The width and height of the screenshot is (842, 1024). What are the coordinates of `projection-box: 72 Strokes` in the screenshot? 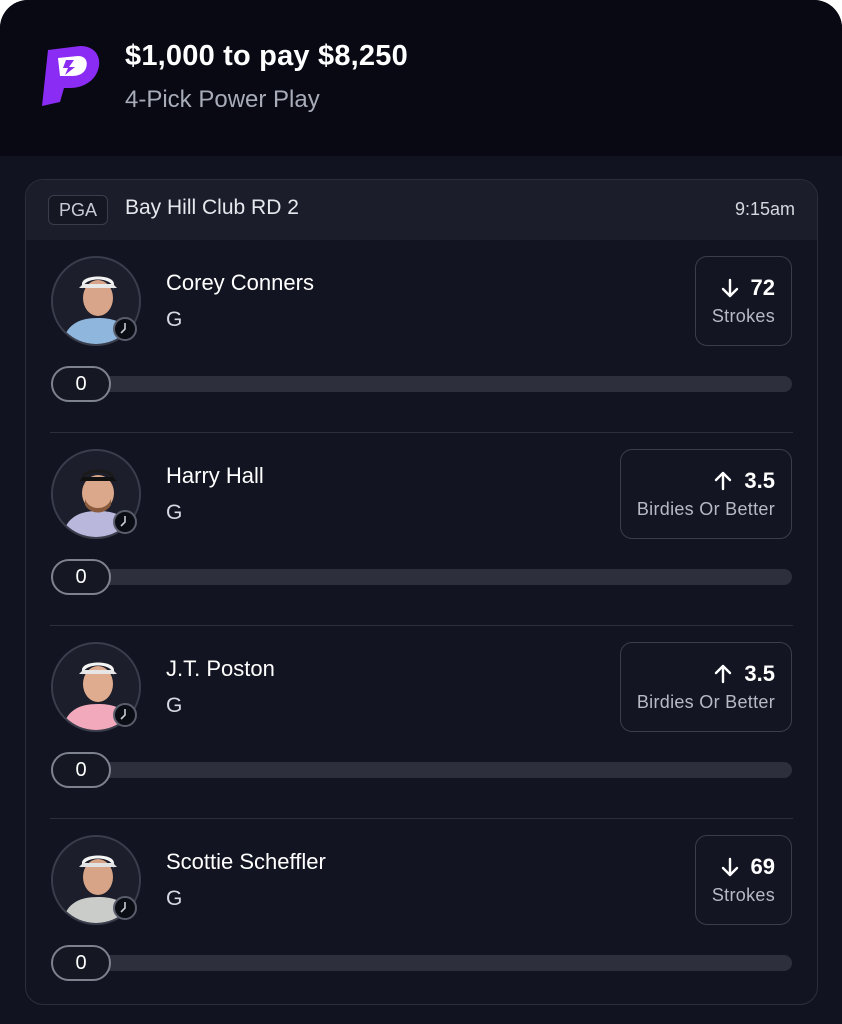 It's located at (743, 301).